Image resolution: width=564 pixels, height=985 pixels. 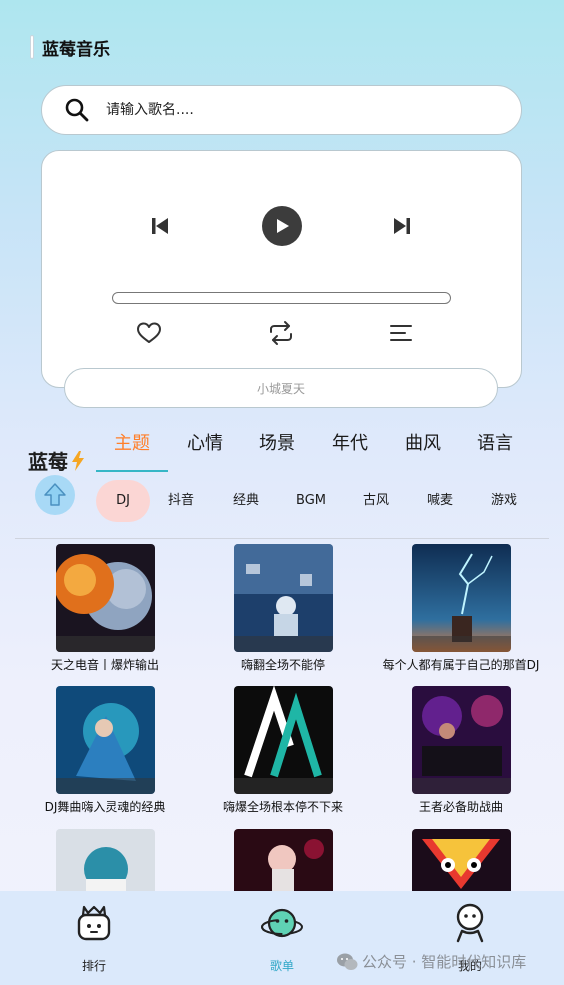 What do you see at coordinates (282, 538) in the screenshot?
I see `section-divider` at bounding box center [282, 538].